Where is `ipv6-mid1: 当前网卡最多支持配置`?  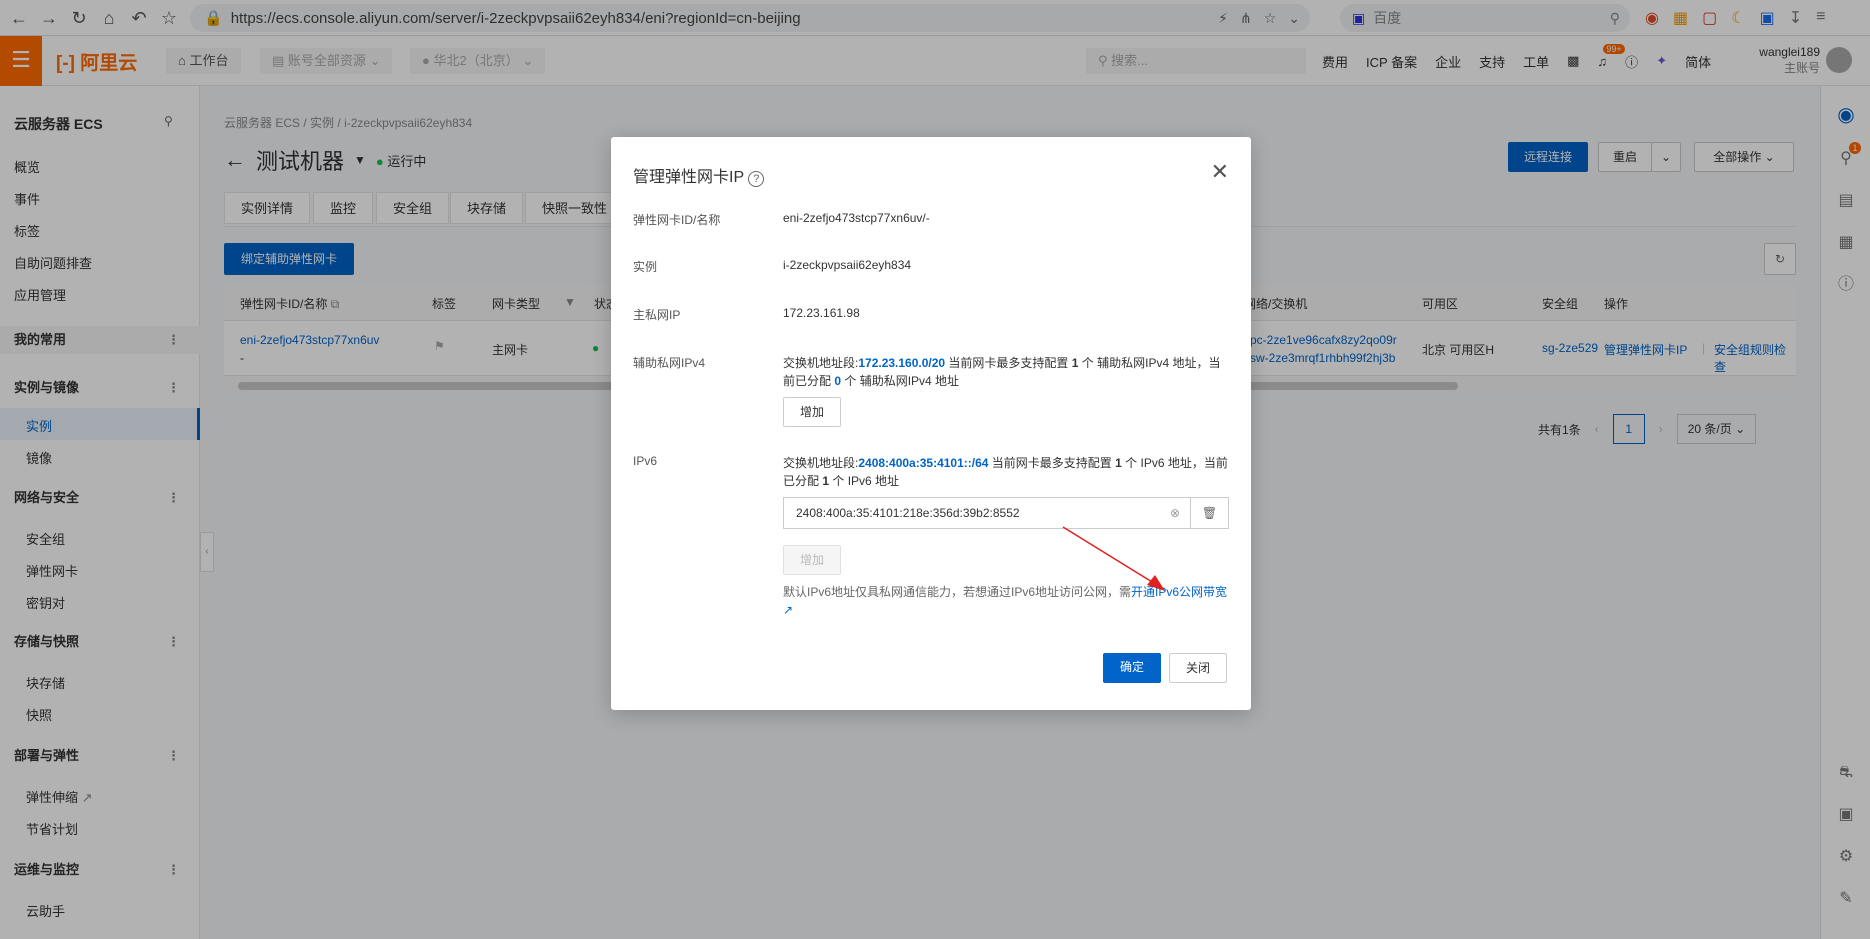 ipv6-mid1: 当前网卡最多支持配置 is located at coordinates (1052, 463).